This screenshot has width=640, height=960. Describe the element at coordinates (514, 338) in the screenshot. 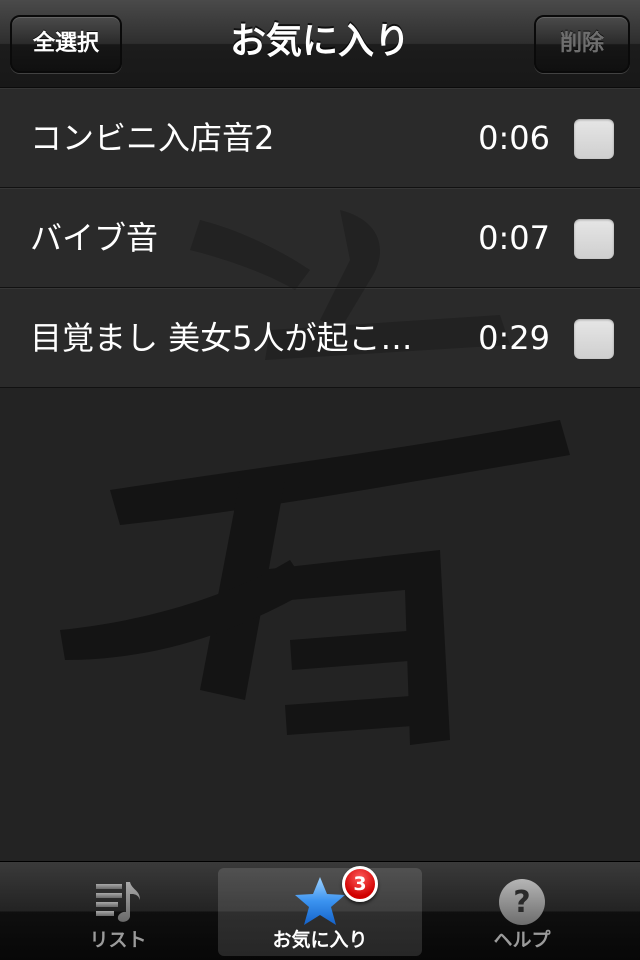

I see `sound-duration: 0:29` at that location.